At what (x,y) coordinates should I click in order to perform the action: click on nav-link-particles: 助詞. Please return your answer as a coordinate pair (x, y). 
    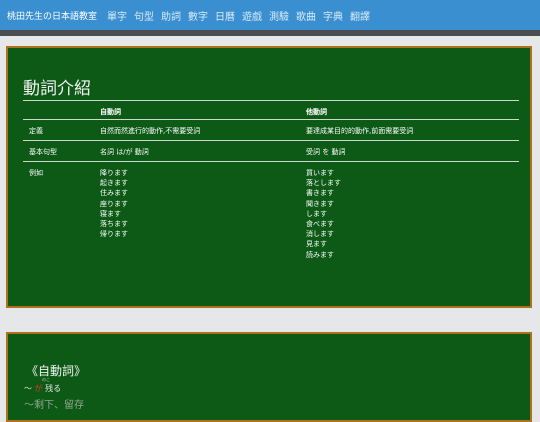
    Looking at the image, I should click on (171, 15).